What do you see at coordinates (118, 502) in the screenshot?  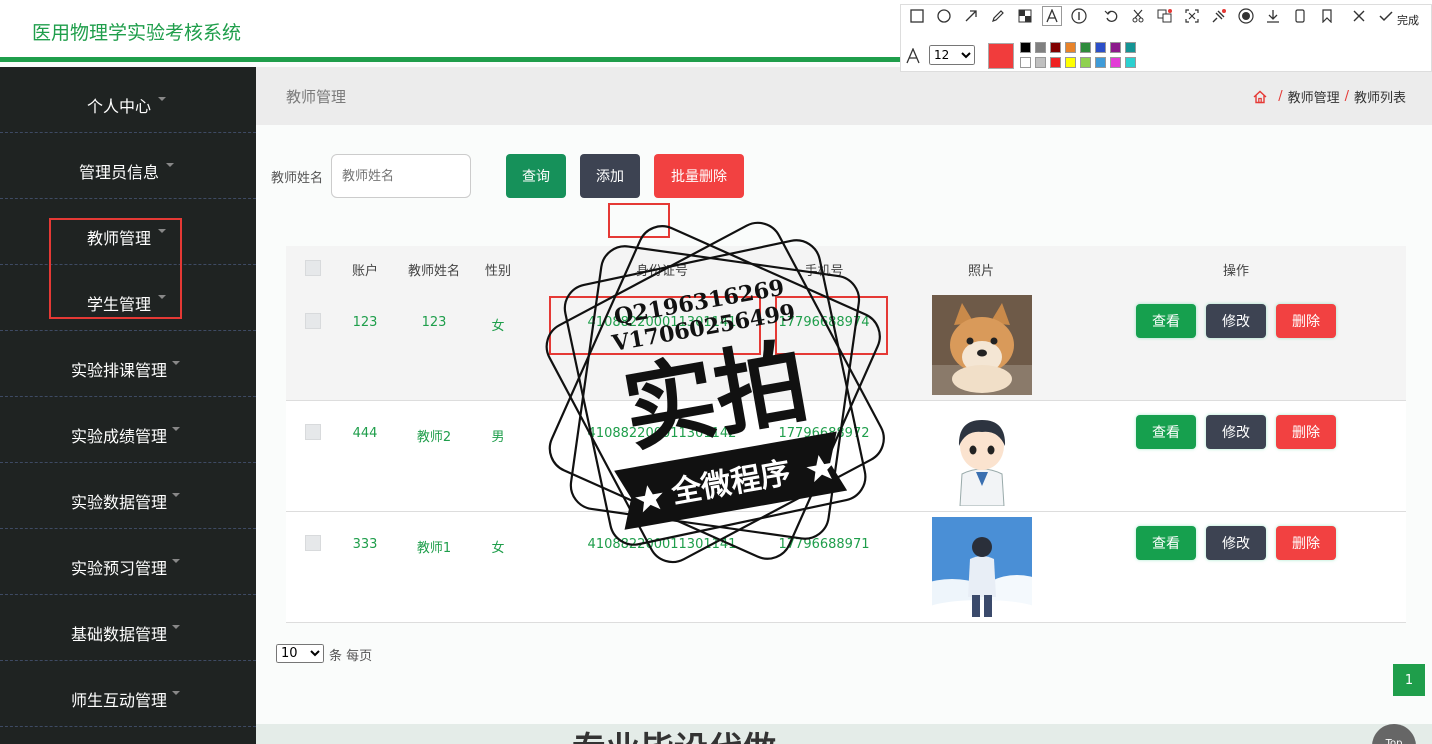 I see `sidebar-item-label: 实验数据管理` at bounding box center [118, 502].